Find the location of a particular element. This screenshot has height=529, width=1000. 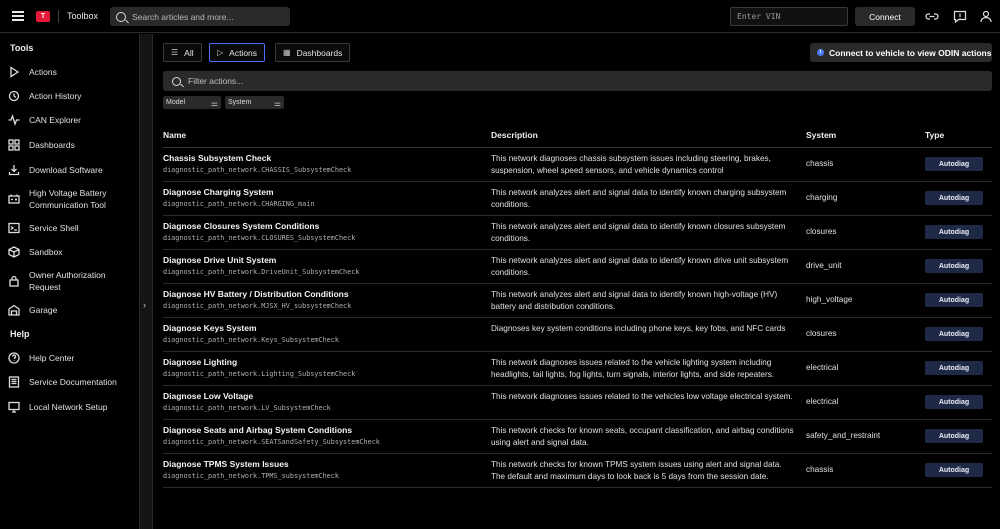

filter-actions is located at coordinates (577, 81).